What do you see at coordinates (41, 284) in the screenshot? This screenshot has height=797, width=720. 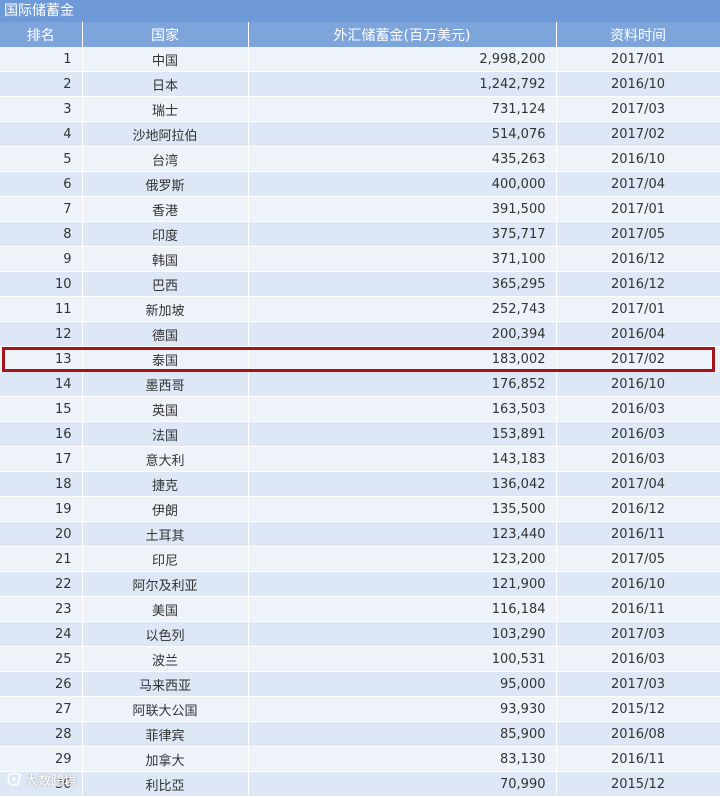 I see `rank-cell: 10` at bounding box center [41, 284].